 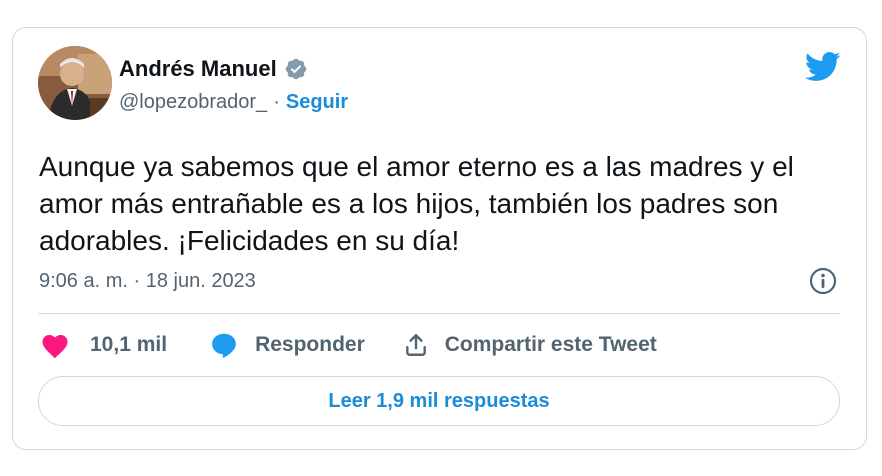 I want to click on user-handle-row: @lopezobrador_ · Seguir, so click(x=233, y=102).